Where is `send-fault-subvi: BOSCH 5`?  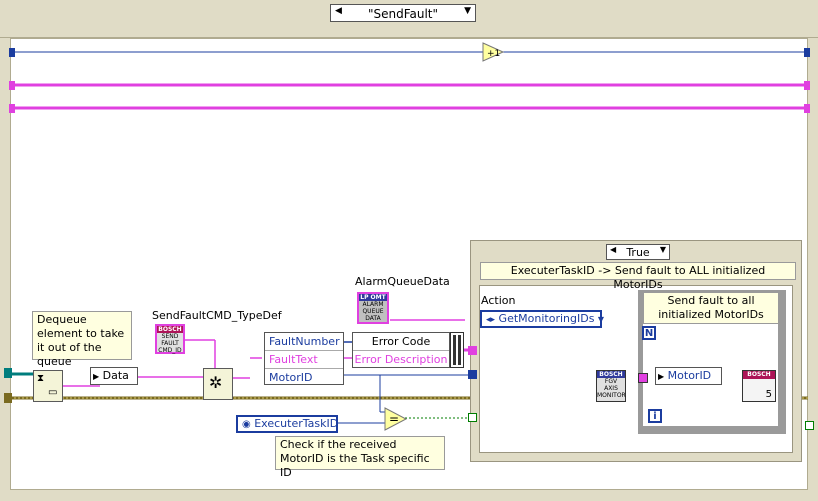 send-fault-subvi: BOSCH 5 is located at coordinates (759, 386).